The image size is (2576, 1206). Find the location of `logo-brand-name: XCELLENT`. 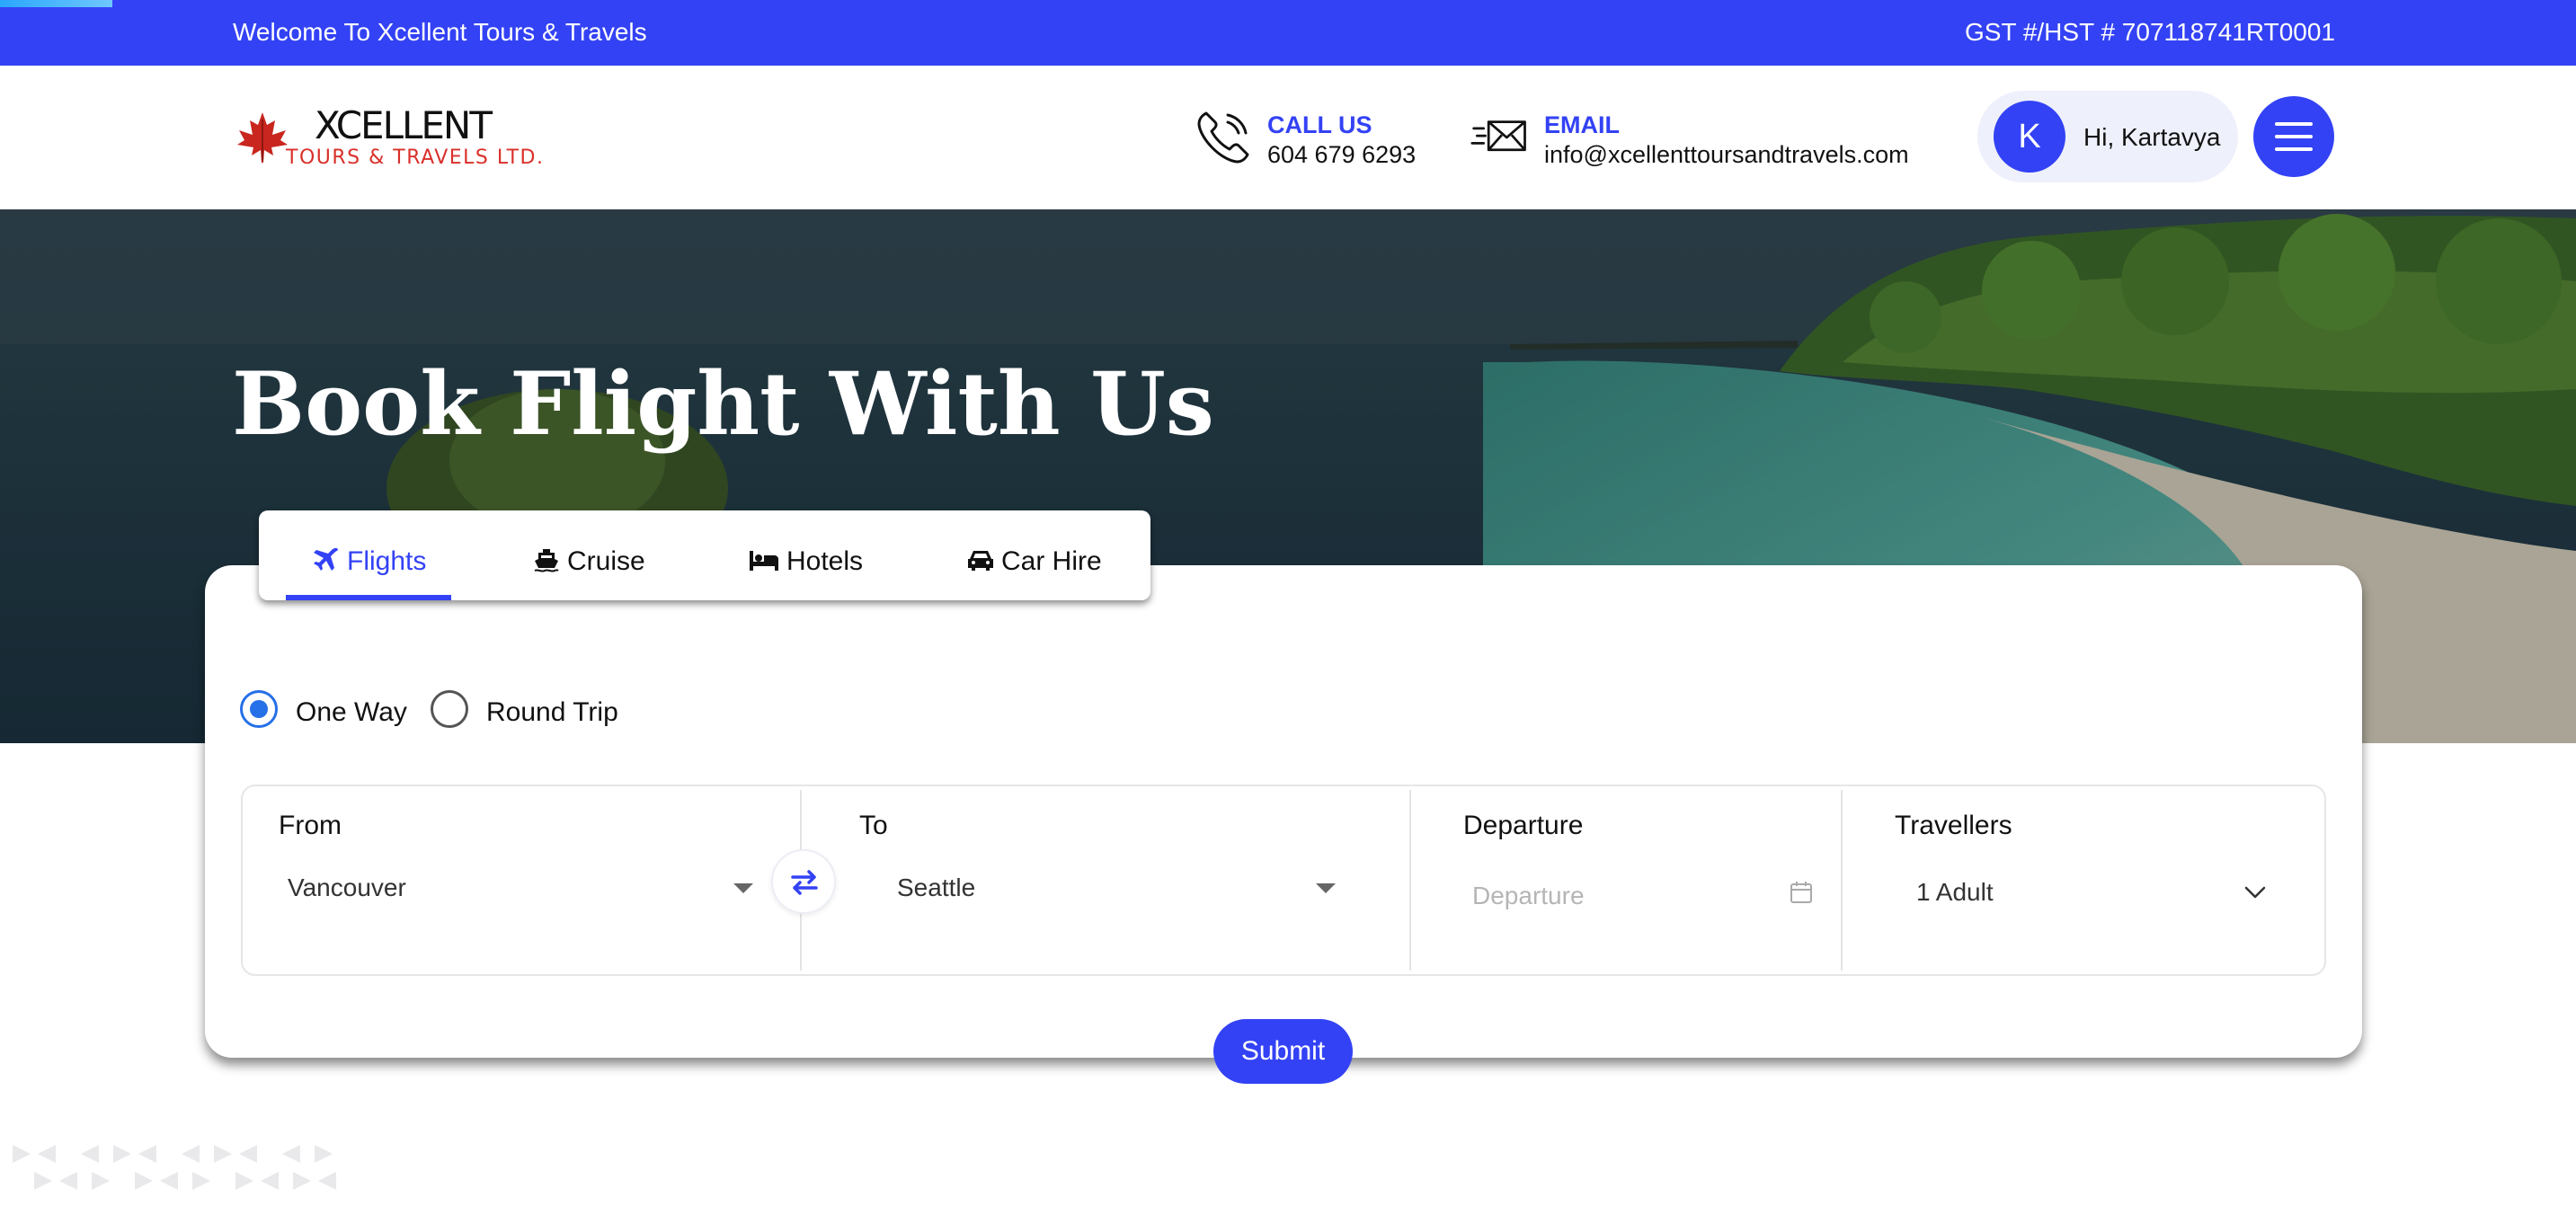

logo-brand-name: XCELLENT is located at coordinates (404, 125).